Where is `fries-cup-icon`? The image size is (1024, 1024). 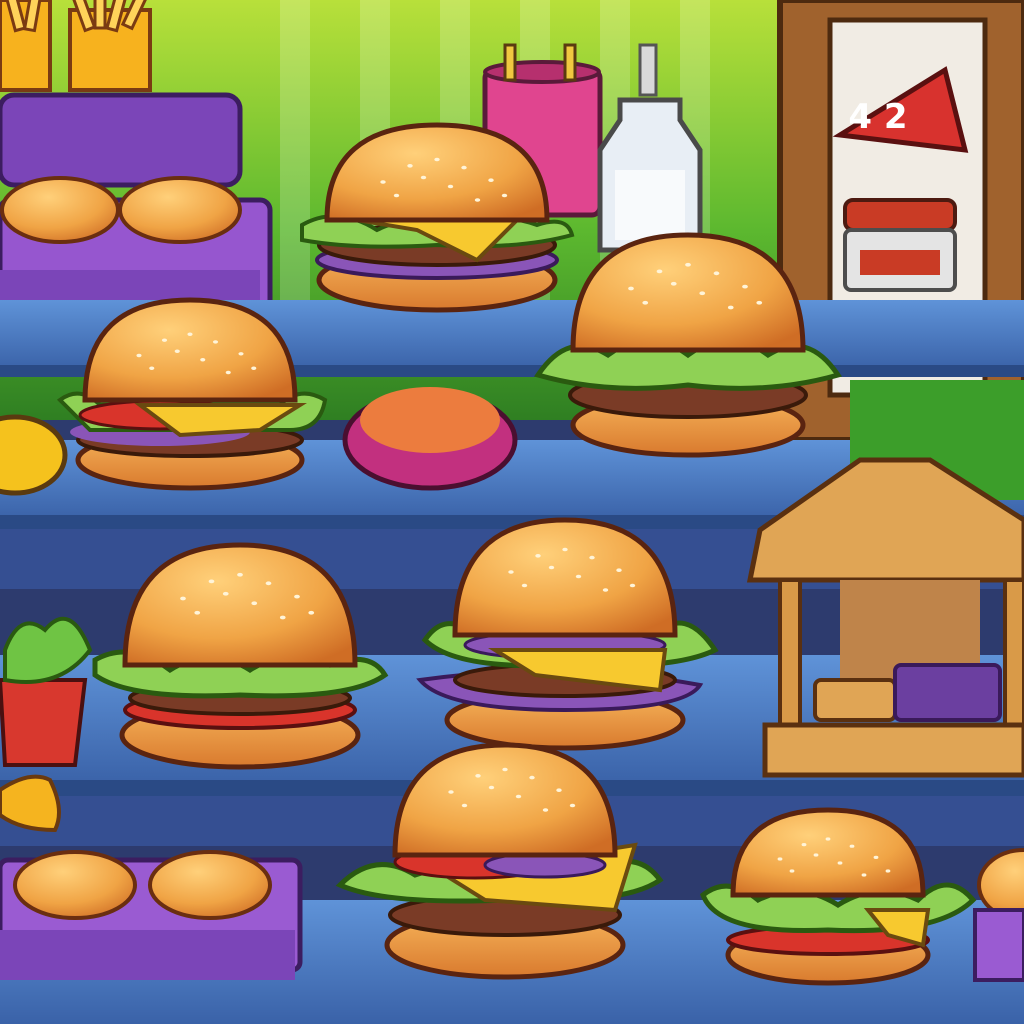 fries-cup-icon is located at coordinates (76, 46).